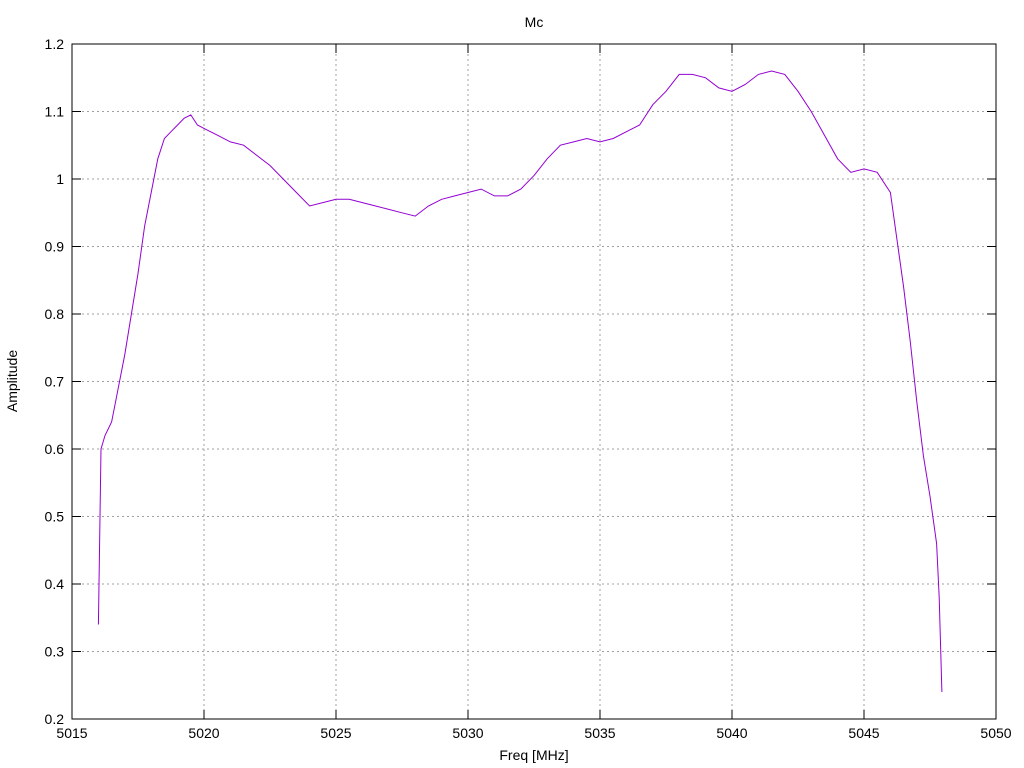  What do you see at coordinates (55, 382) in the screenshot?
I see `y-tick-label: 0.7` at bounding box center [55, 382].